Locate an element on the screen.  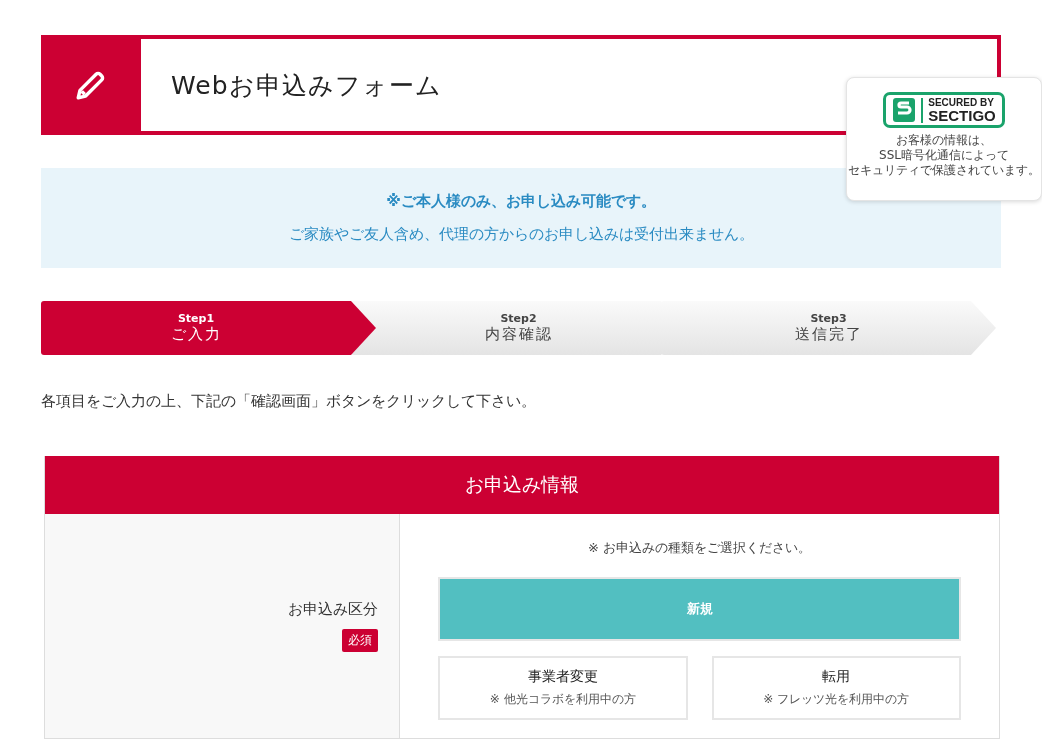
option-note: ※ フレッツ光を利用中の方 is located at coordinates (836, 699).